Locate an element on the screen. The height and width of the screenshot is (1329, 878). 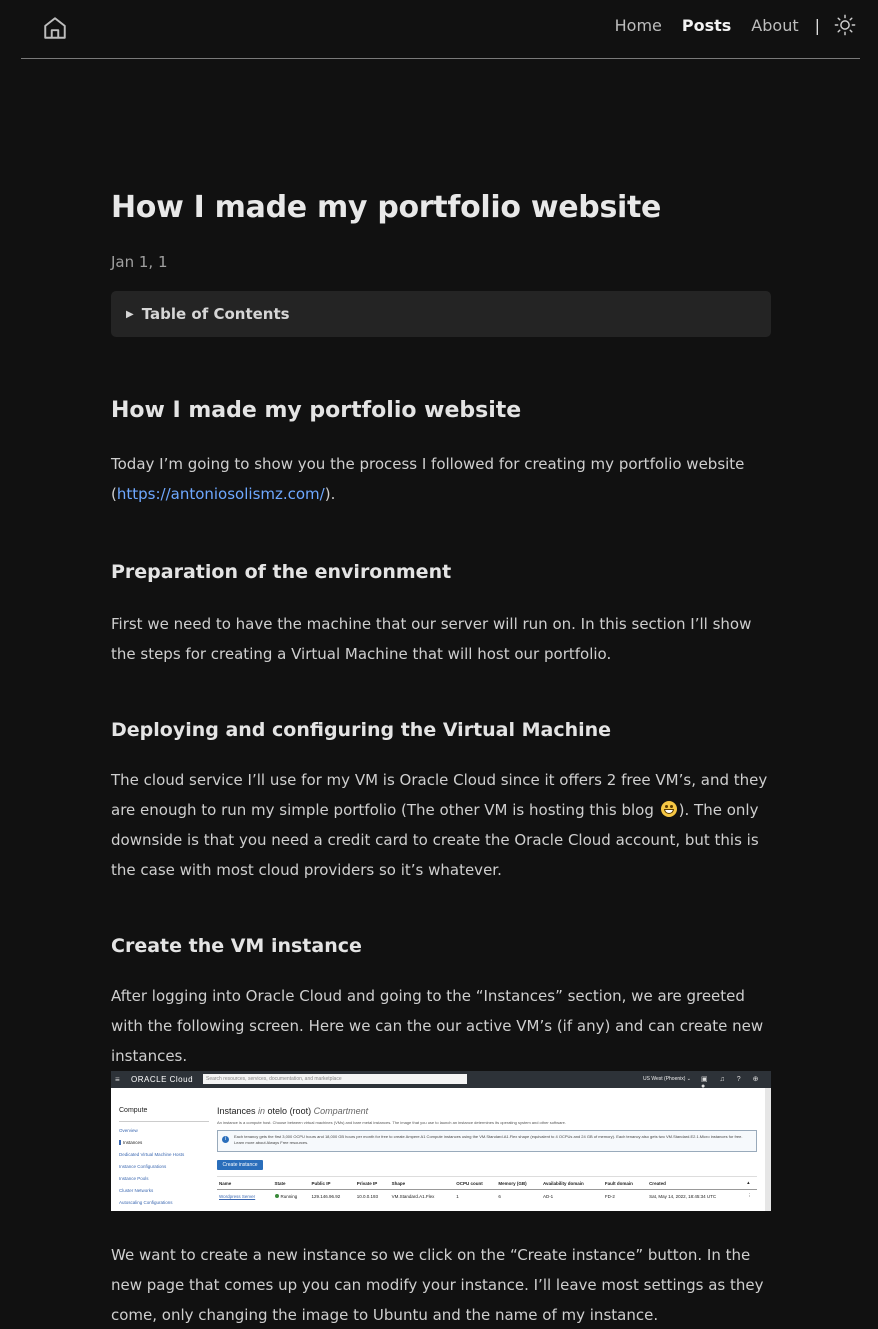
oracle-side-item: Instance Configurations is located at coordinates (143, 1166).